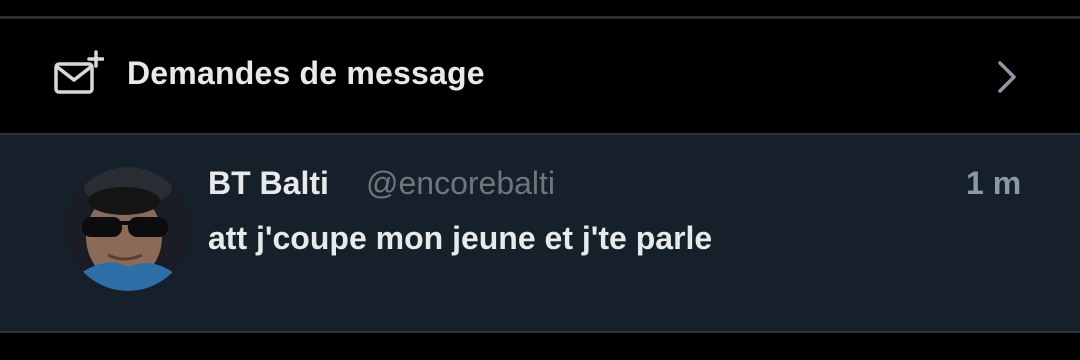 The image size is (1080, 360). I want to click on chevron-right-icon, so click(1007, 77).